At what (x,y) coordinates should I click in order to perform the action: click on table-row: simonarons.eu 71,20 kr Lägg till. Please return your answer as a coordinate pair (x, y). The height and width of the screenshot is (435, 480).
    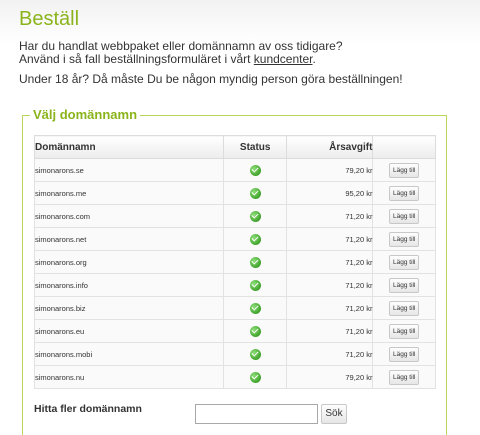
    Looking at the image, I should click on (234, 331).